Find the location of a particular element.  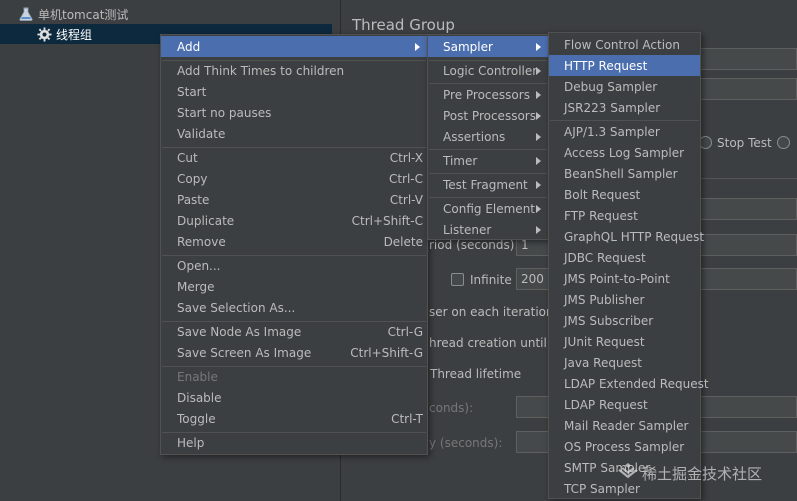

menu-item-label: Merge is located at coordinates (196, 286).